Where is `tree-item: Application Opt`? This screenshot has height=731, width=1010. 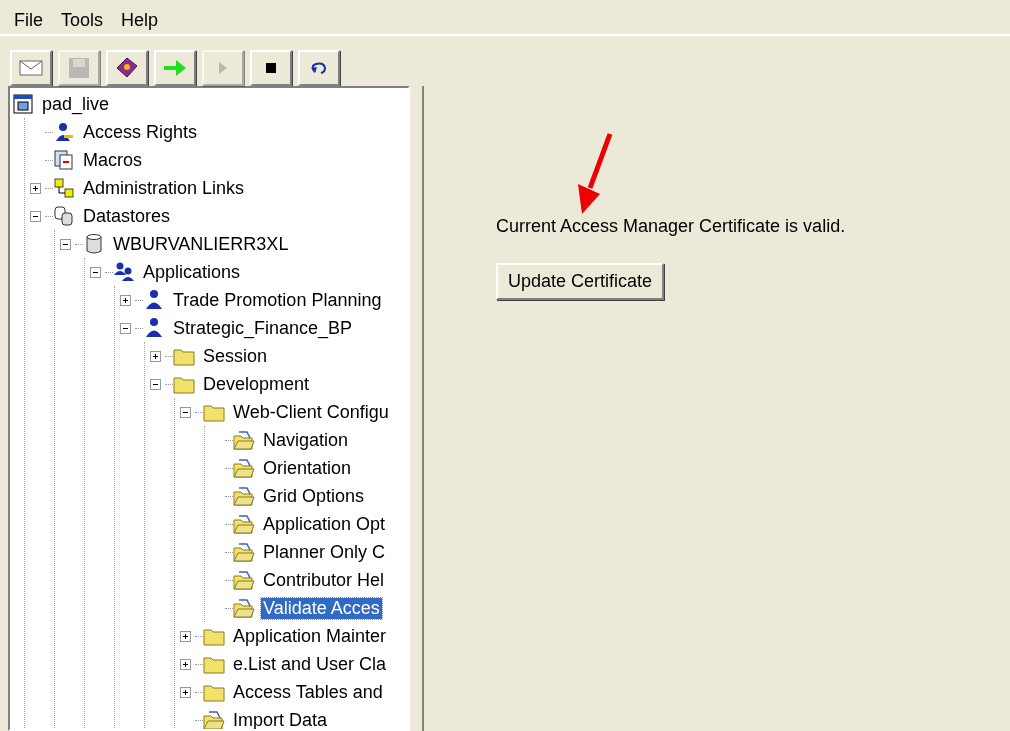 tree-item: Application Opt is located at coordinates (324, 524).